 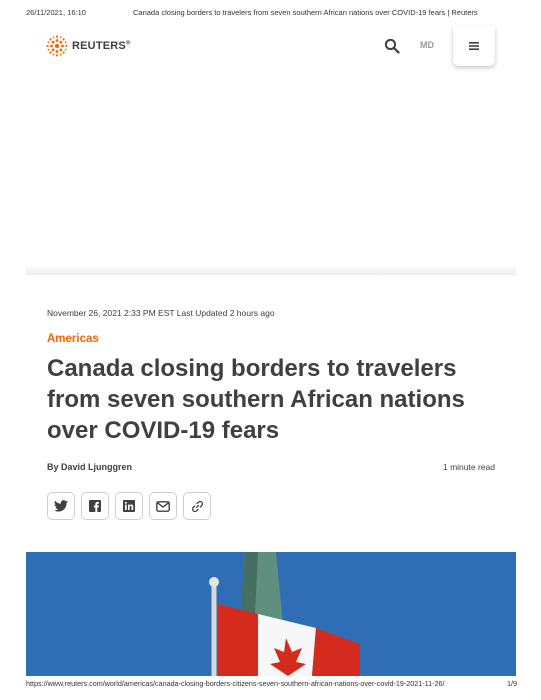 What do you see at coordinates (271, 270) in the screenshot?
I see `ad-slot-divider` at bounding box center [271, 270].